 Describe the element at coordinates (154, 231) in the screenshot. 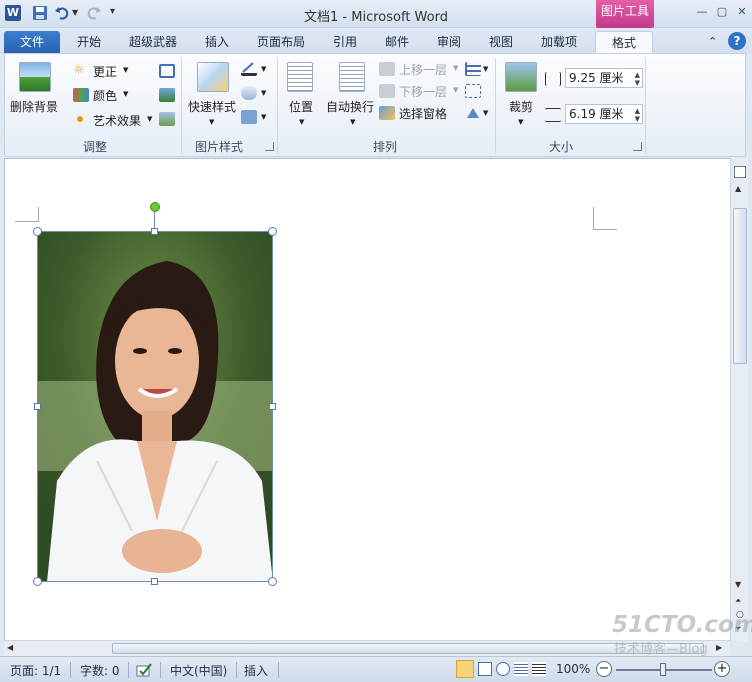

I see `resize-handle-top` at that location.